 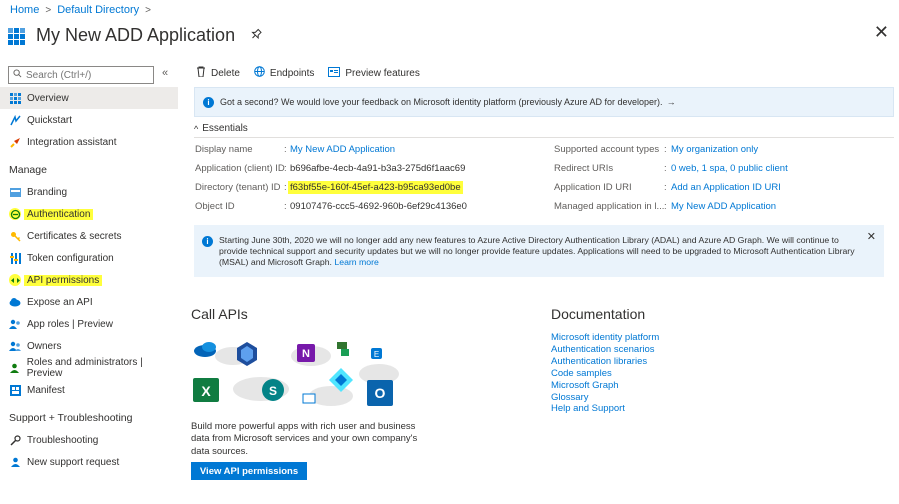 I want to click on sidebar-item-quickstart: Quickstart, so click(x=89, y=120).